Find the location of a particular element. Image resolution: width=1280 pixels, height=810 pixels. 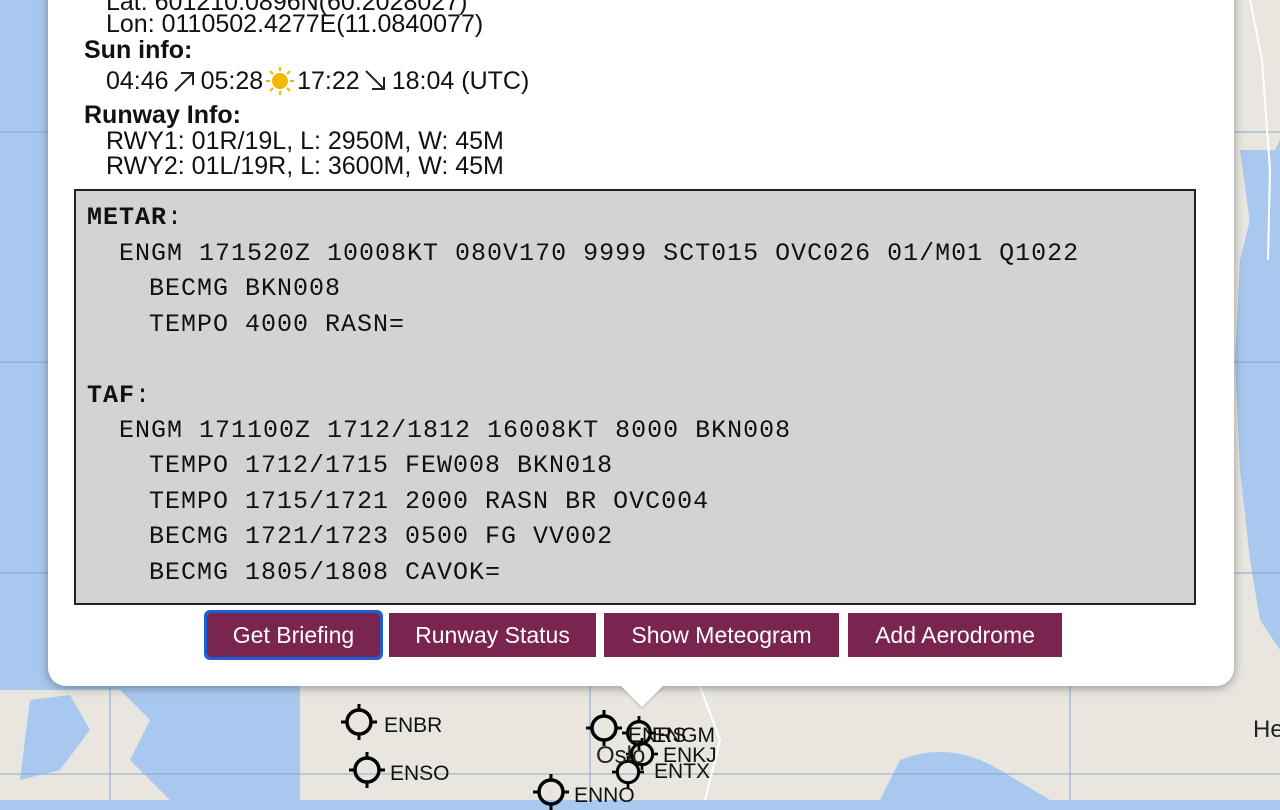

arrow-up-right-icon is located at coordinates (183, 82).